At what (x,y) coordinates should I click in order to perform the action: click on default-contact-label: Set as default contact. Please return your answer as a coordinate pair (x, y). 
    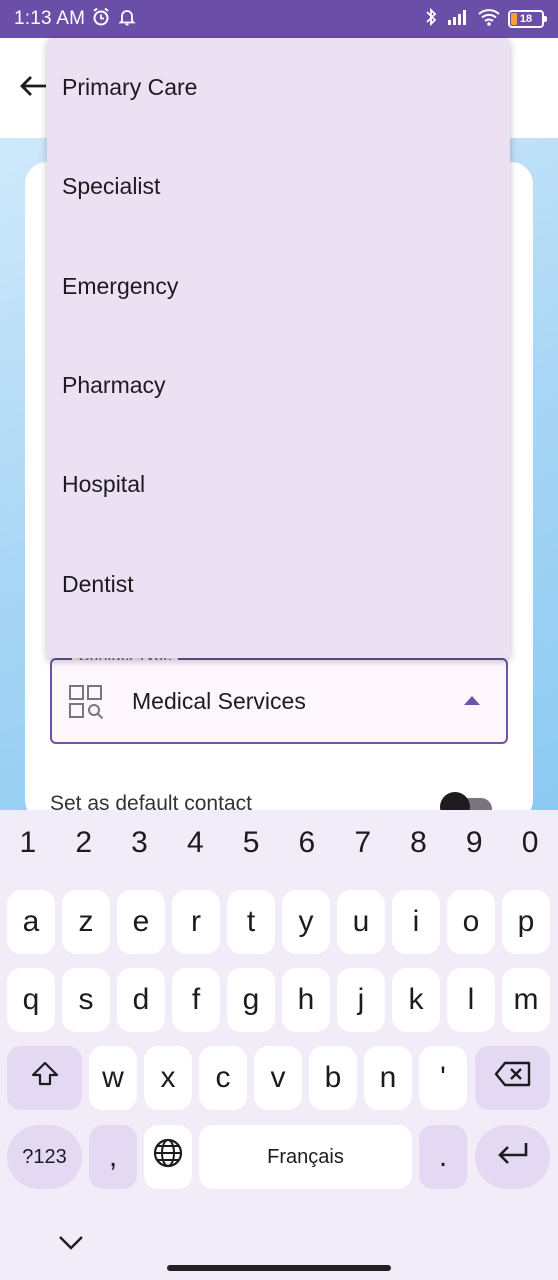
    Looking at the image, I should click on (151, 802).